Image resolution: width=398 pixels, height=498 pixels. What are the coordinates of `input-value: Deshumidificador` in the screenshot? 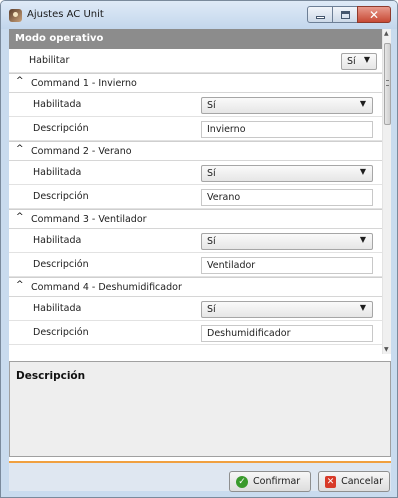 It's located at (249, 333).